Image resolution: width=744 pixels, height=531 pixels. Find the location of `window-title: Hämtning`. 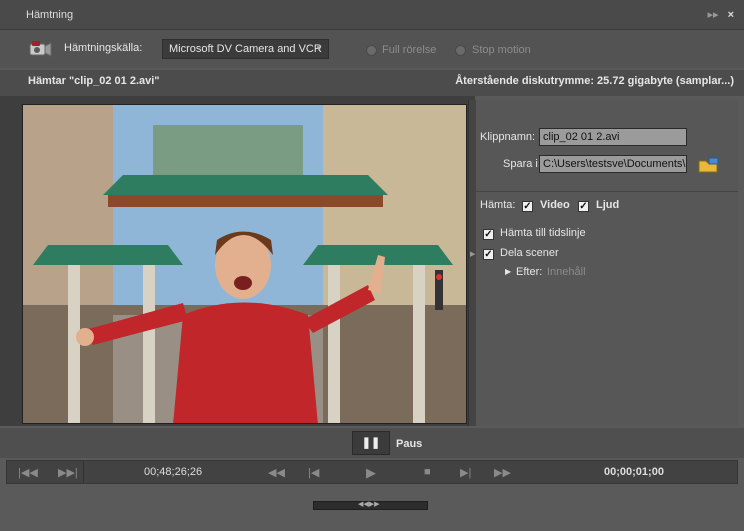

window-title: Hämtning is located at coordinates (50, 15).